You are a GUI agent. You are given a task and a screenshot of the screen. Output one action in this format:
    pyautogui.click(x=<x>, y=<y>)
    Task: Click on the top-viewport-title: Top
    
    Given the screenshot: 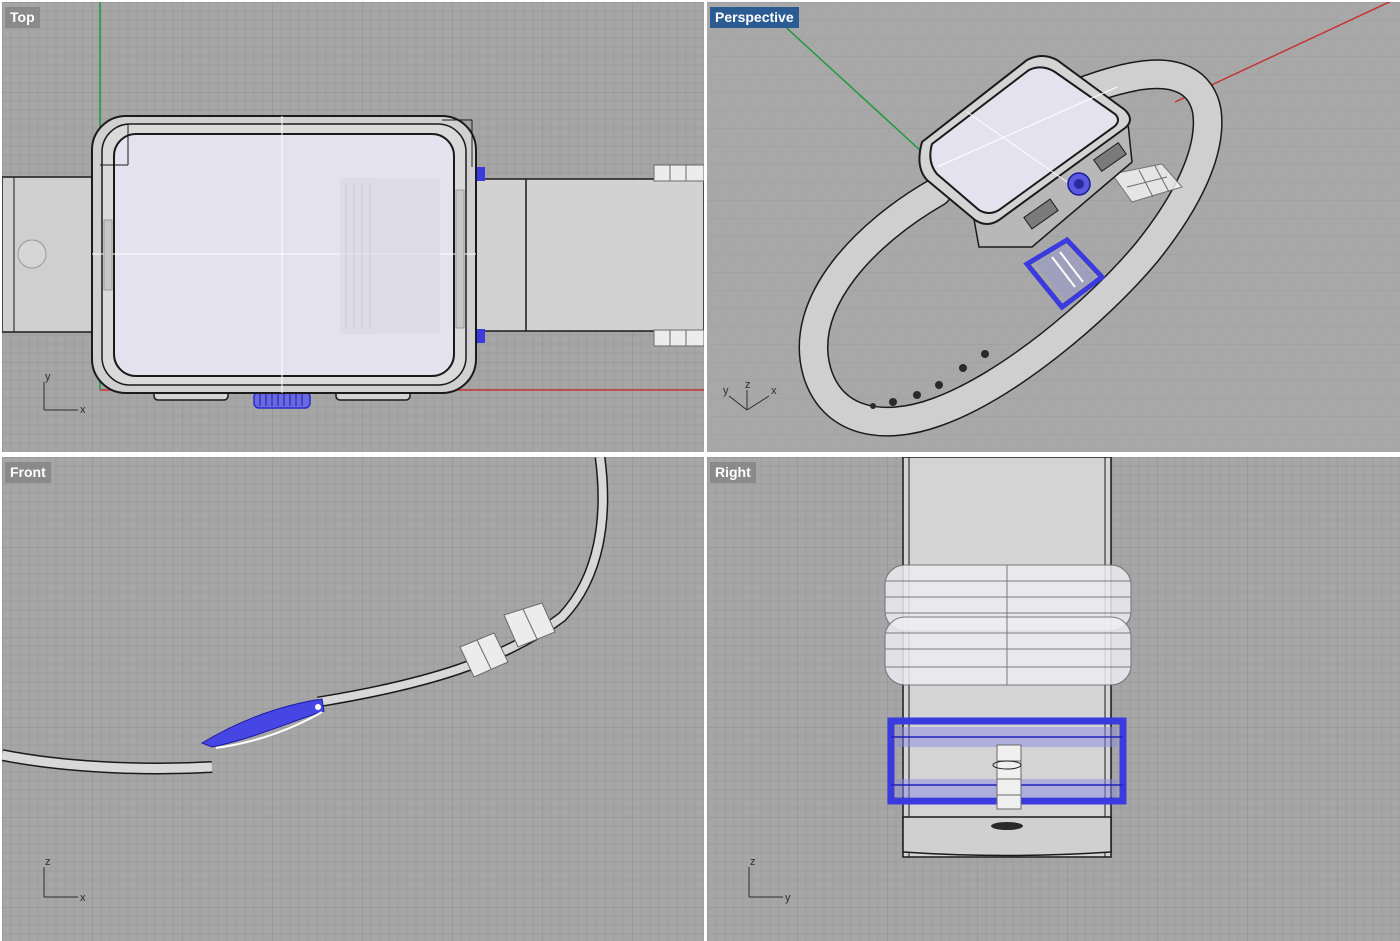 What is the action you would take?
    pyautogui.click(x=22, y=17)
    